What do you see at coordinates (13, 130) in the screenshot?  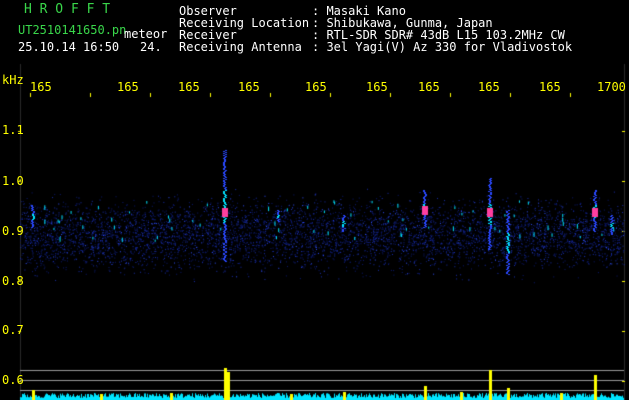 I see `y-tick-label: 1.1` at bounding box center [13, 130].